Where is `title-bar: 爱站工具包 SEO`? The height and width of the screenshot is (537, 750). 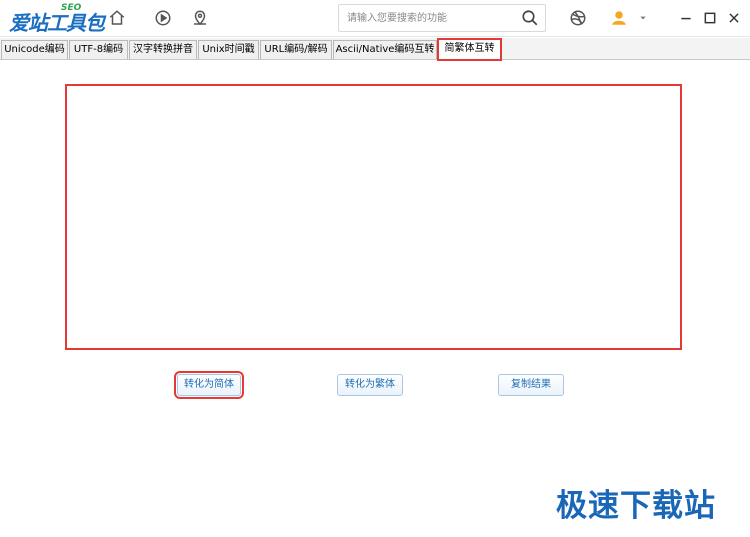
title-bar: 爱站工具包 SEO is located at coordinates (375, 18).